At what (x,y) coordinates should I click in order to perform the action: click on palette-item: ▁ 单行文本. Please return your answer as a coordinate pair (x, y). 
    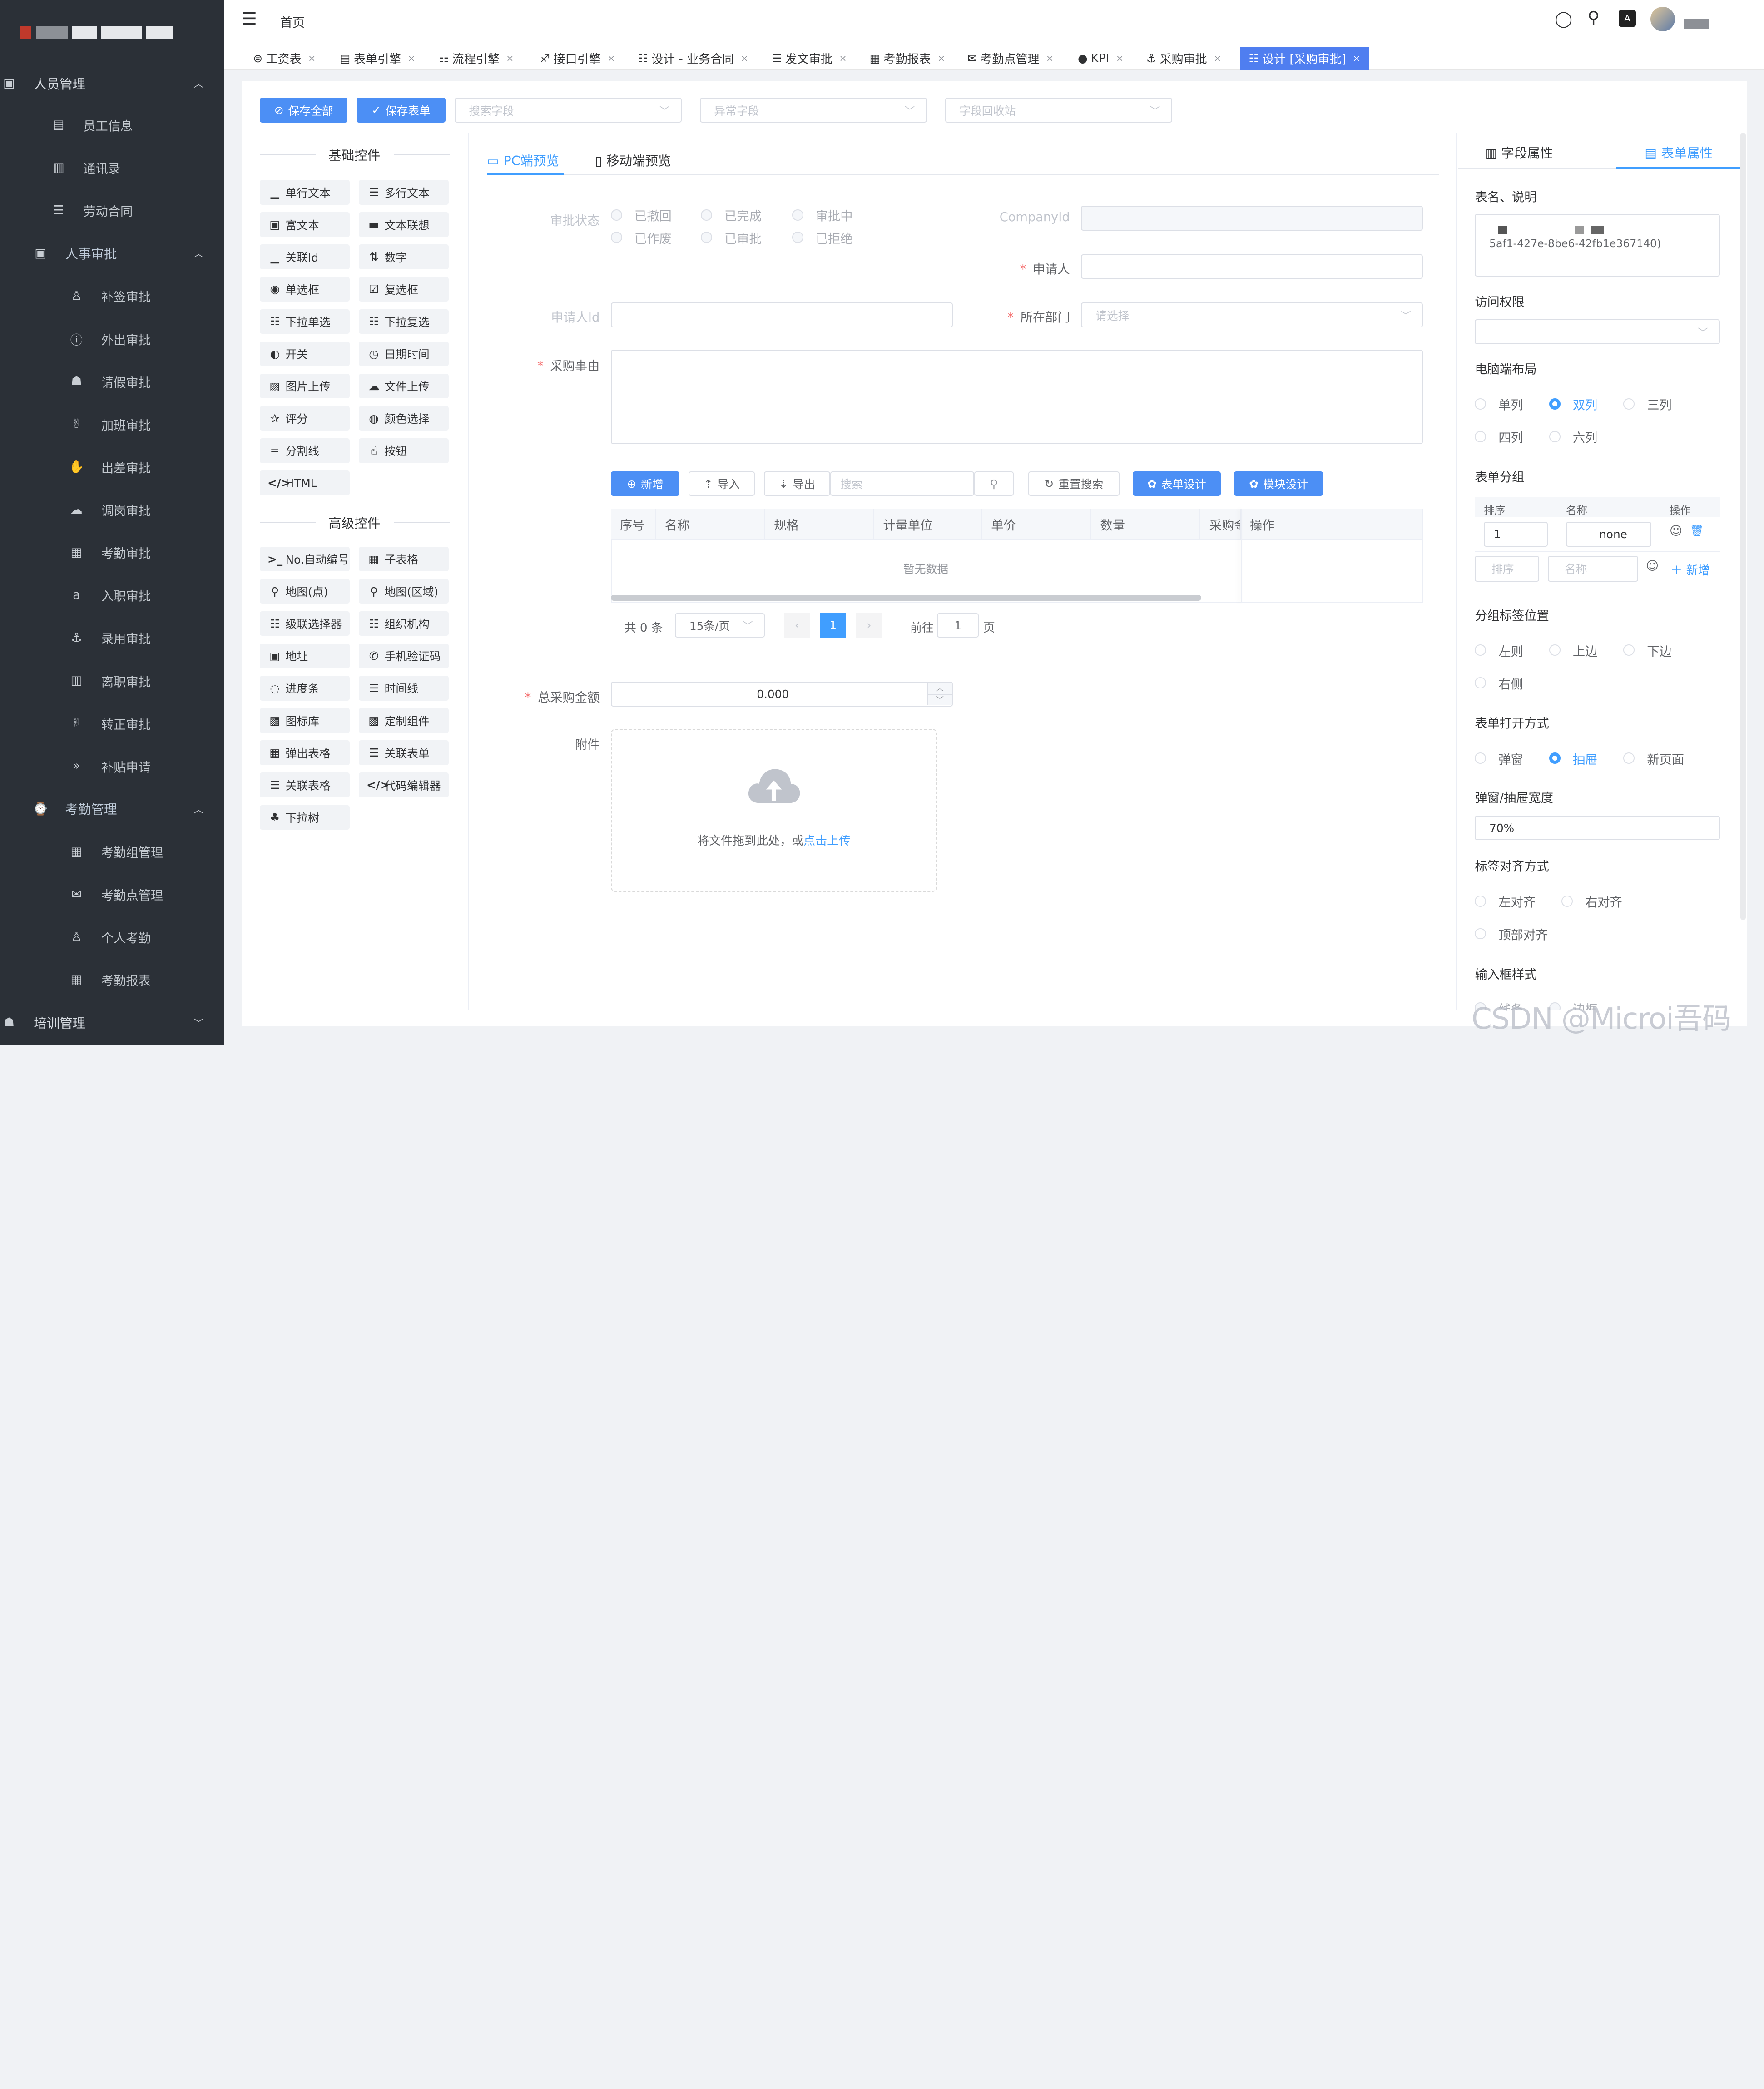
    Looking at the image, I should click on (305, 192).